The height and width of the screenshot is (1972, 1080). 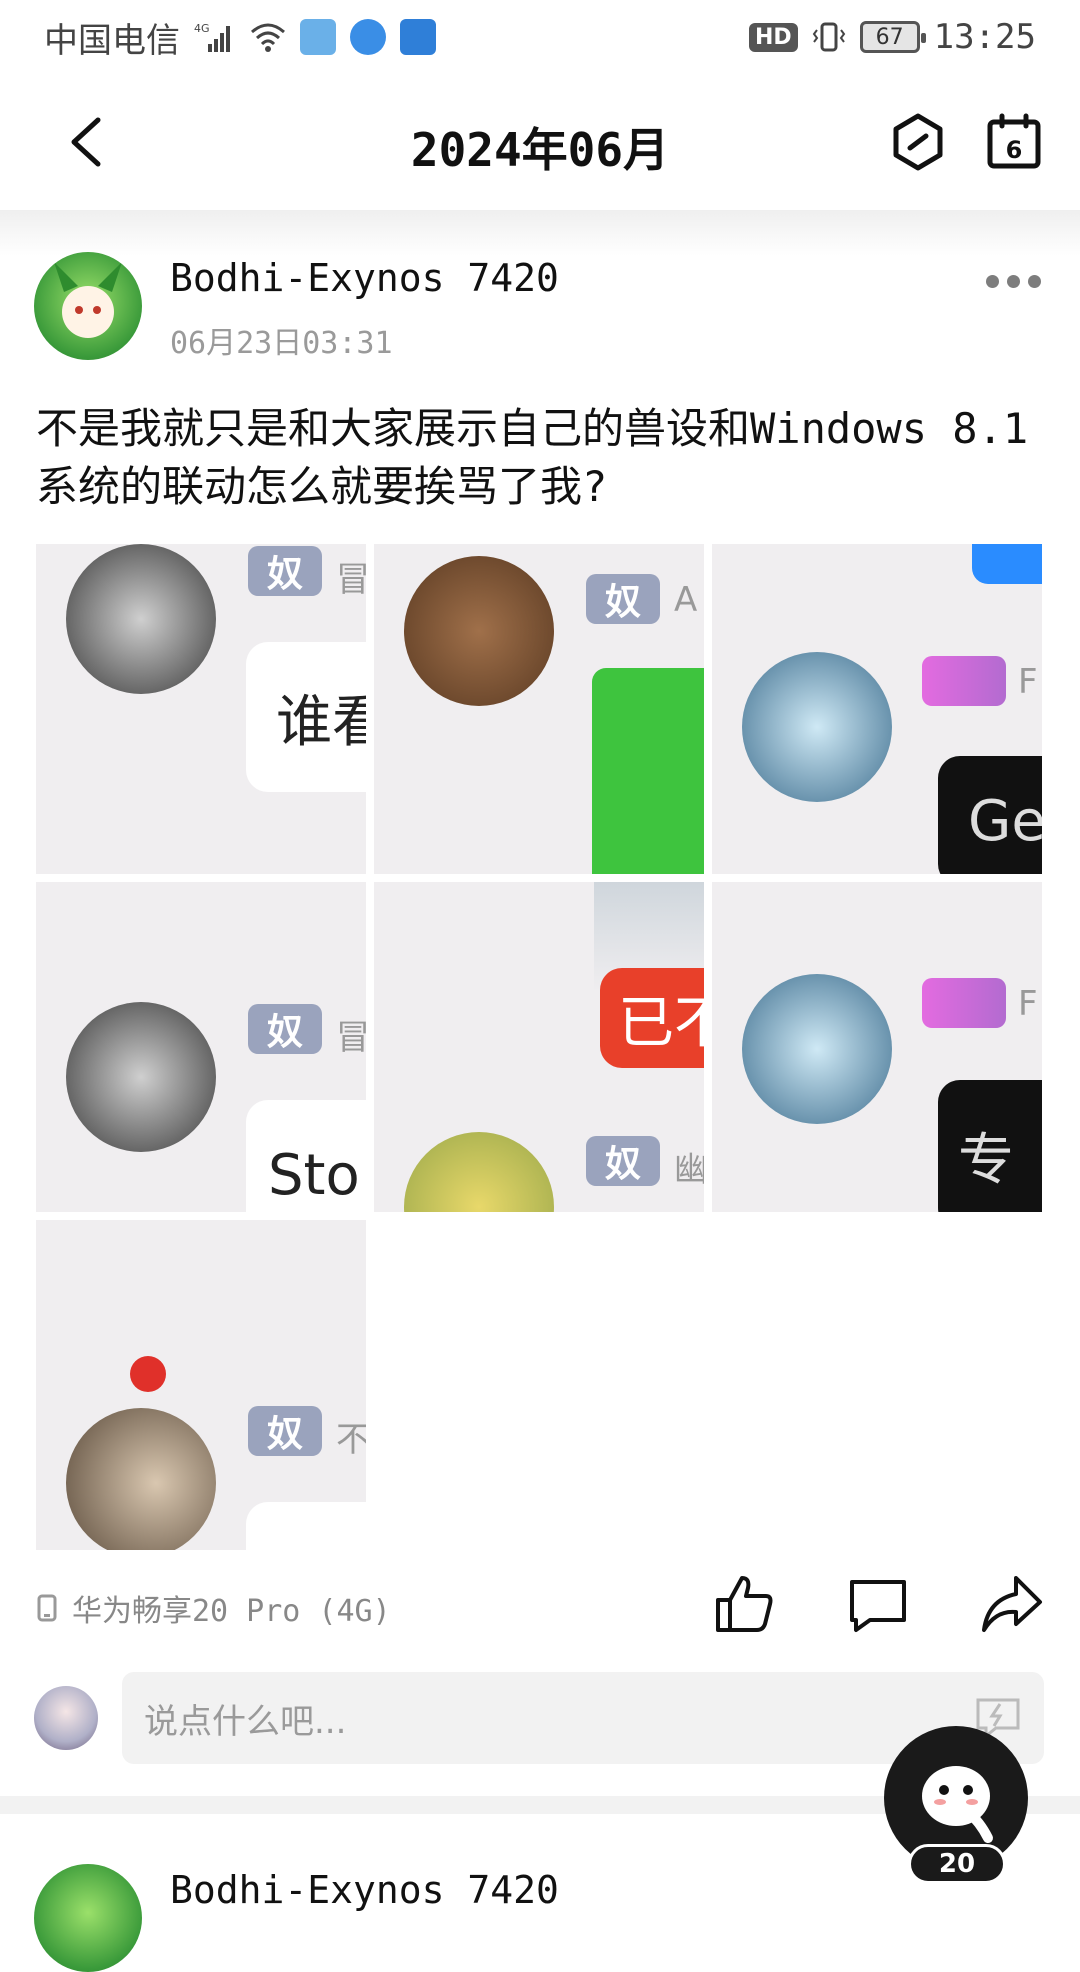 I want to click on post-image-6: F 专, so click(x=877, y=1047).